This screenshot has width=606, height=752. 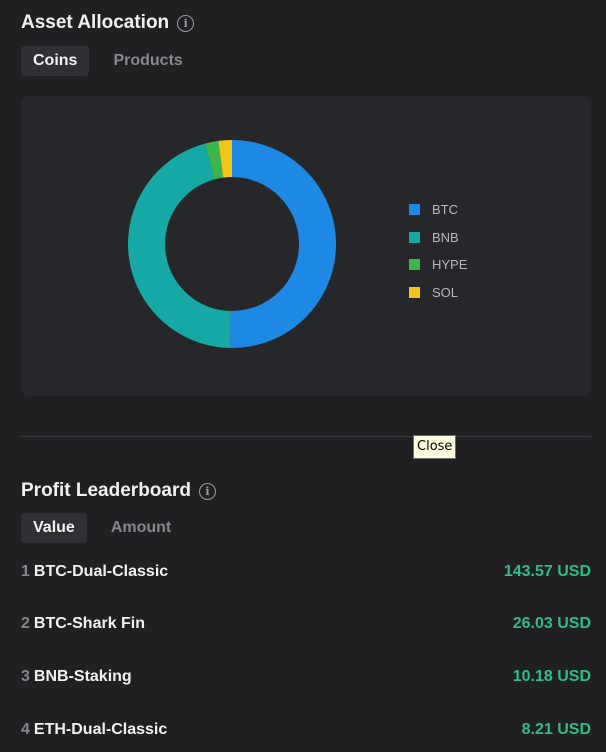 I want to click on legend-item-hype: HYPE, so click(x=438, y=265).